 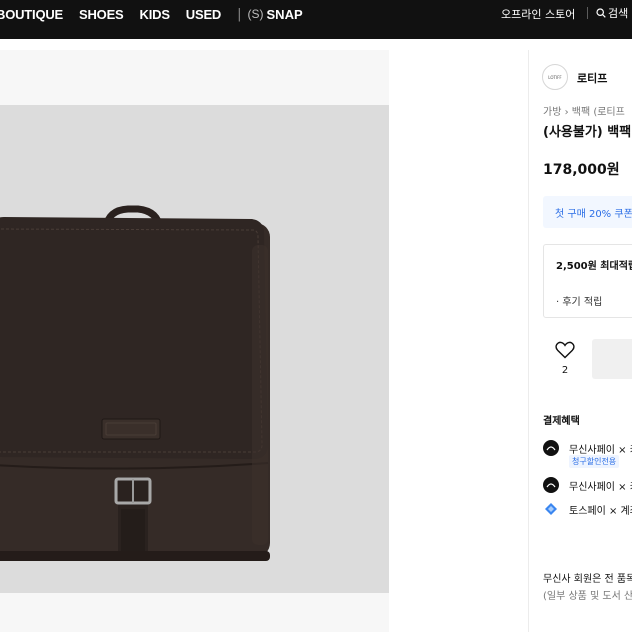 I want to click on main-nav: BOUTIQUE SHOES KIDS USED | (S) SNAP, so click(x=151, y=14).